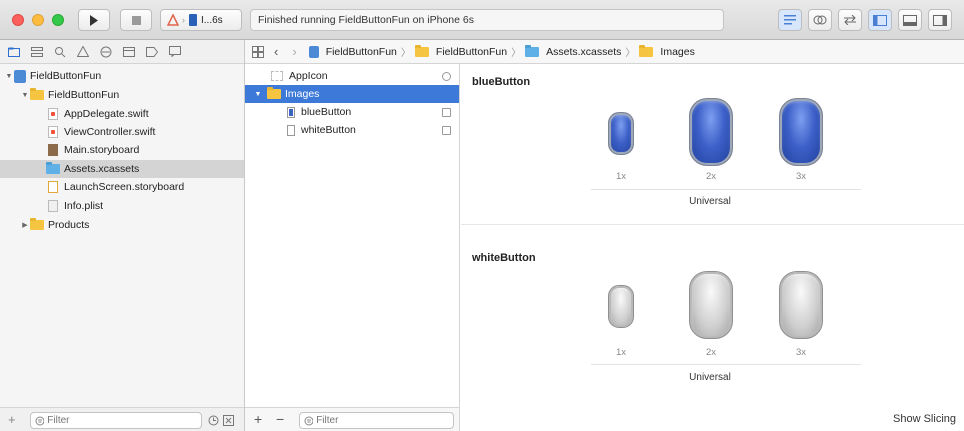 This screenshot has width=964, height=431. What do you see at coordinates (18, 20) in the screenshot?
I see `close-window-button` at bounding box center [18, 20].